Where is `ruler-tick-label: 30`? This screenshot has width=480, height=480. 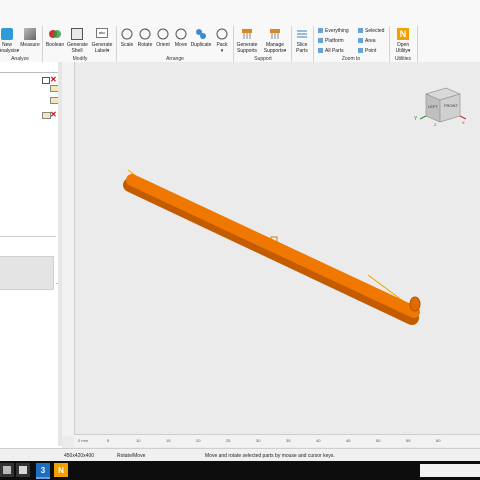
ruler-tick-label: 30 is located at coordinates (258, 440).